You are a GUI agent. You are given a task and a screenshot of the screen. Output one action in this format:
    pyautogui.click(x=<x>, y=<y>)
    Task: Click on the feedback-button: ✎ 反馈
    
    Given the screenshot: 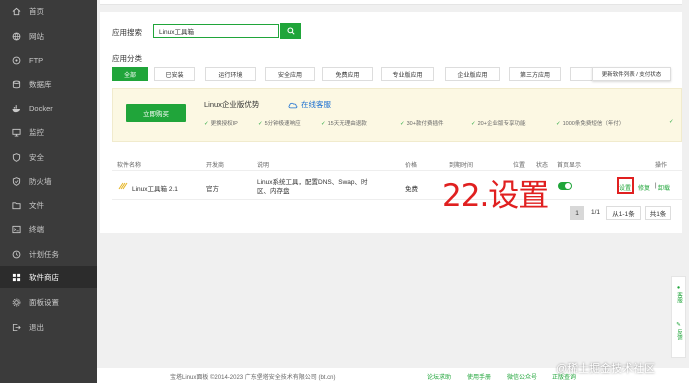 What is the action you would take?
    pyautogui.click(x=678, y=331)
    